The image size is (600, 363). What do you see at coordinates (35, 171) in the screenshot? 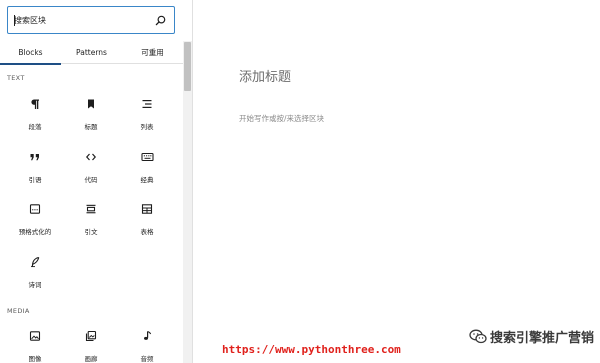
I see `block-quote: 引语` at bounding box center [35, 171].